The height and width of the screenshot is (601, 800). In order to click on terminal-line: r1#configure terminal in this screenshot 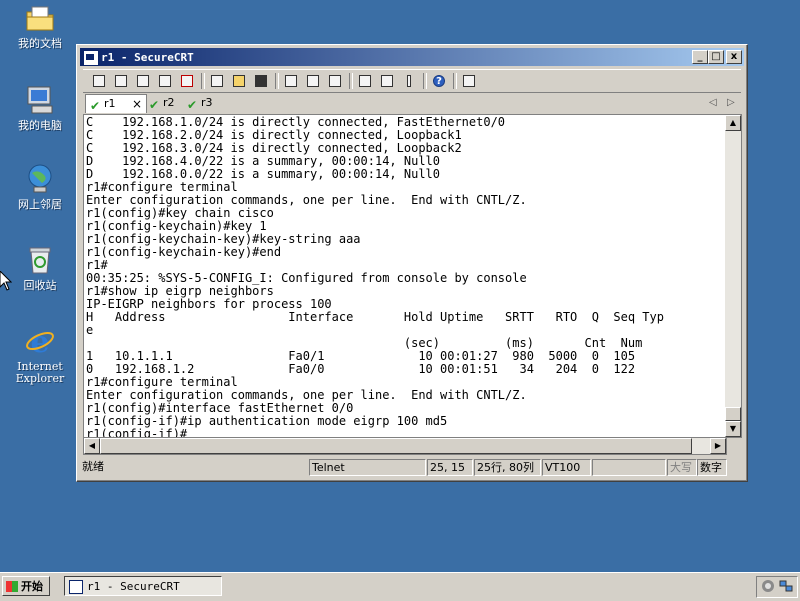, I will do `click(162, 187)`.